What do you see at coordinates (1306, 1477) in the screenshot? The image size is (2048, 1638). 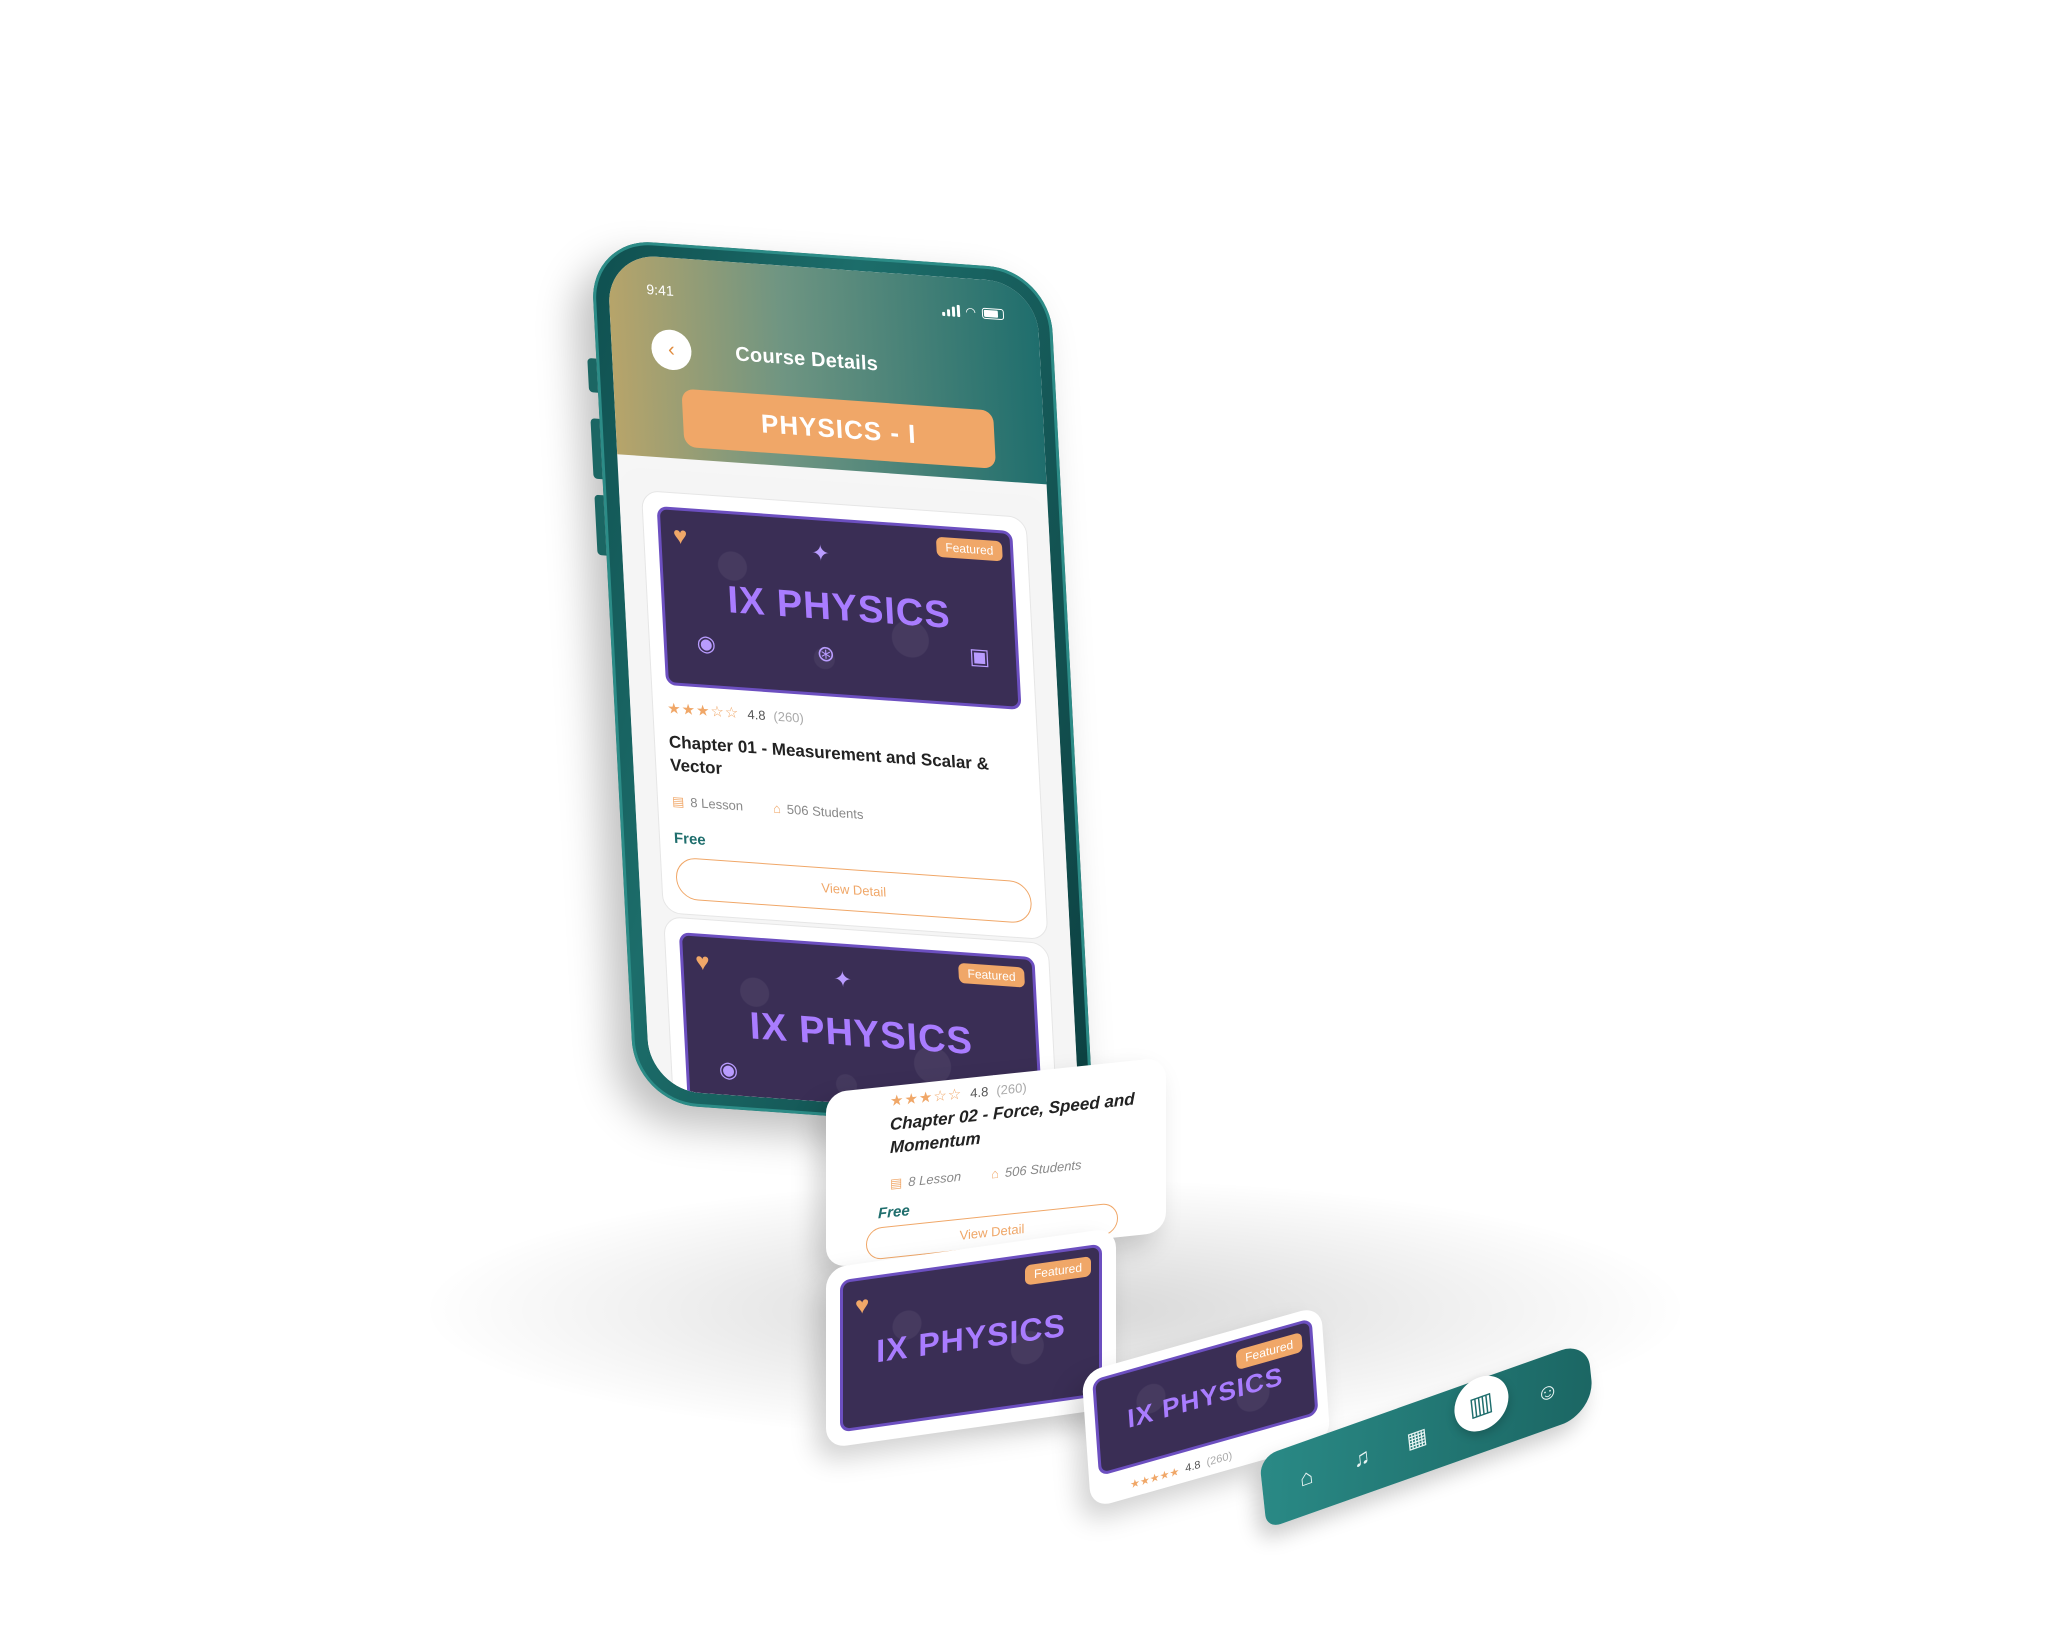 I see `home-icon: ⌂` at bounding box center [1306, 1477].